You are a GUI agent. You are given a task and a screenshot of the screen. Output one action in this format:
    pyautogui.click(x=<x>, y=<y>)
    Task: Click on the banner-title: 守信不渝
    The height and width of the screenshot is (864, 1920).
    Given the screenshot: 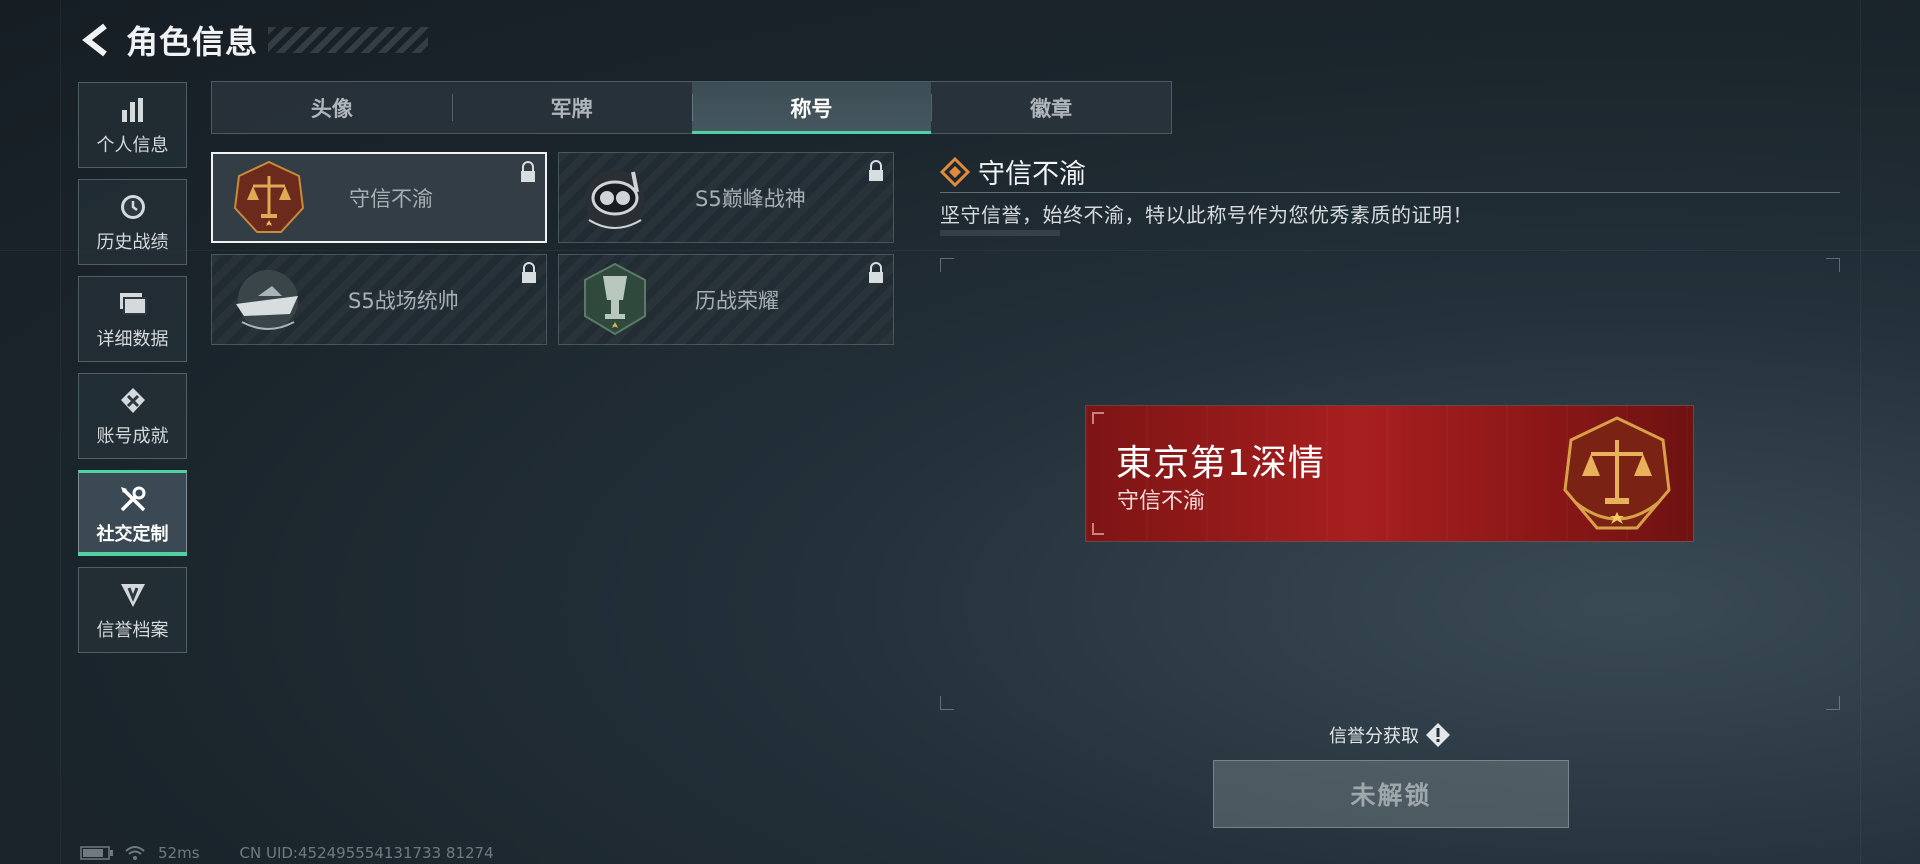 What is the action you would take?
    pyautogui.click(x=1161, y=501)
    